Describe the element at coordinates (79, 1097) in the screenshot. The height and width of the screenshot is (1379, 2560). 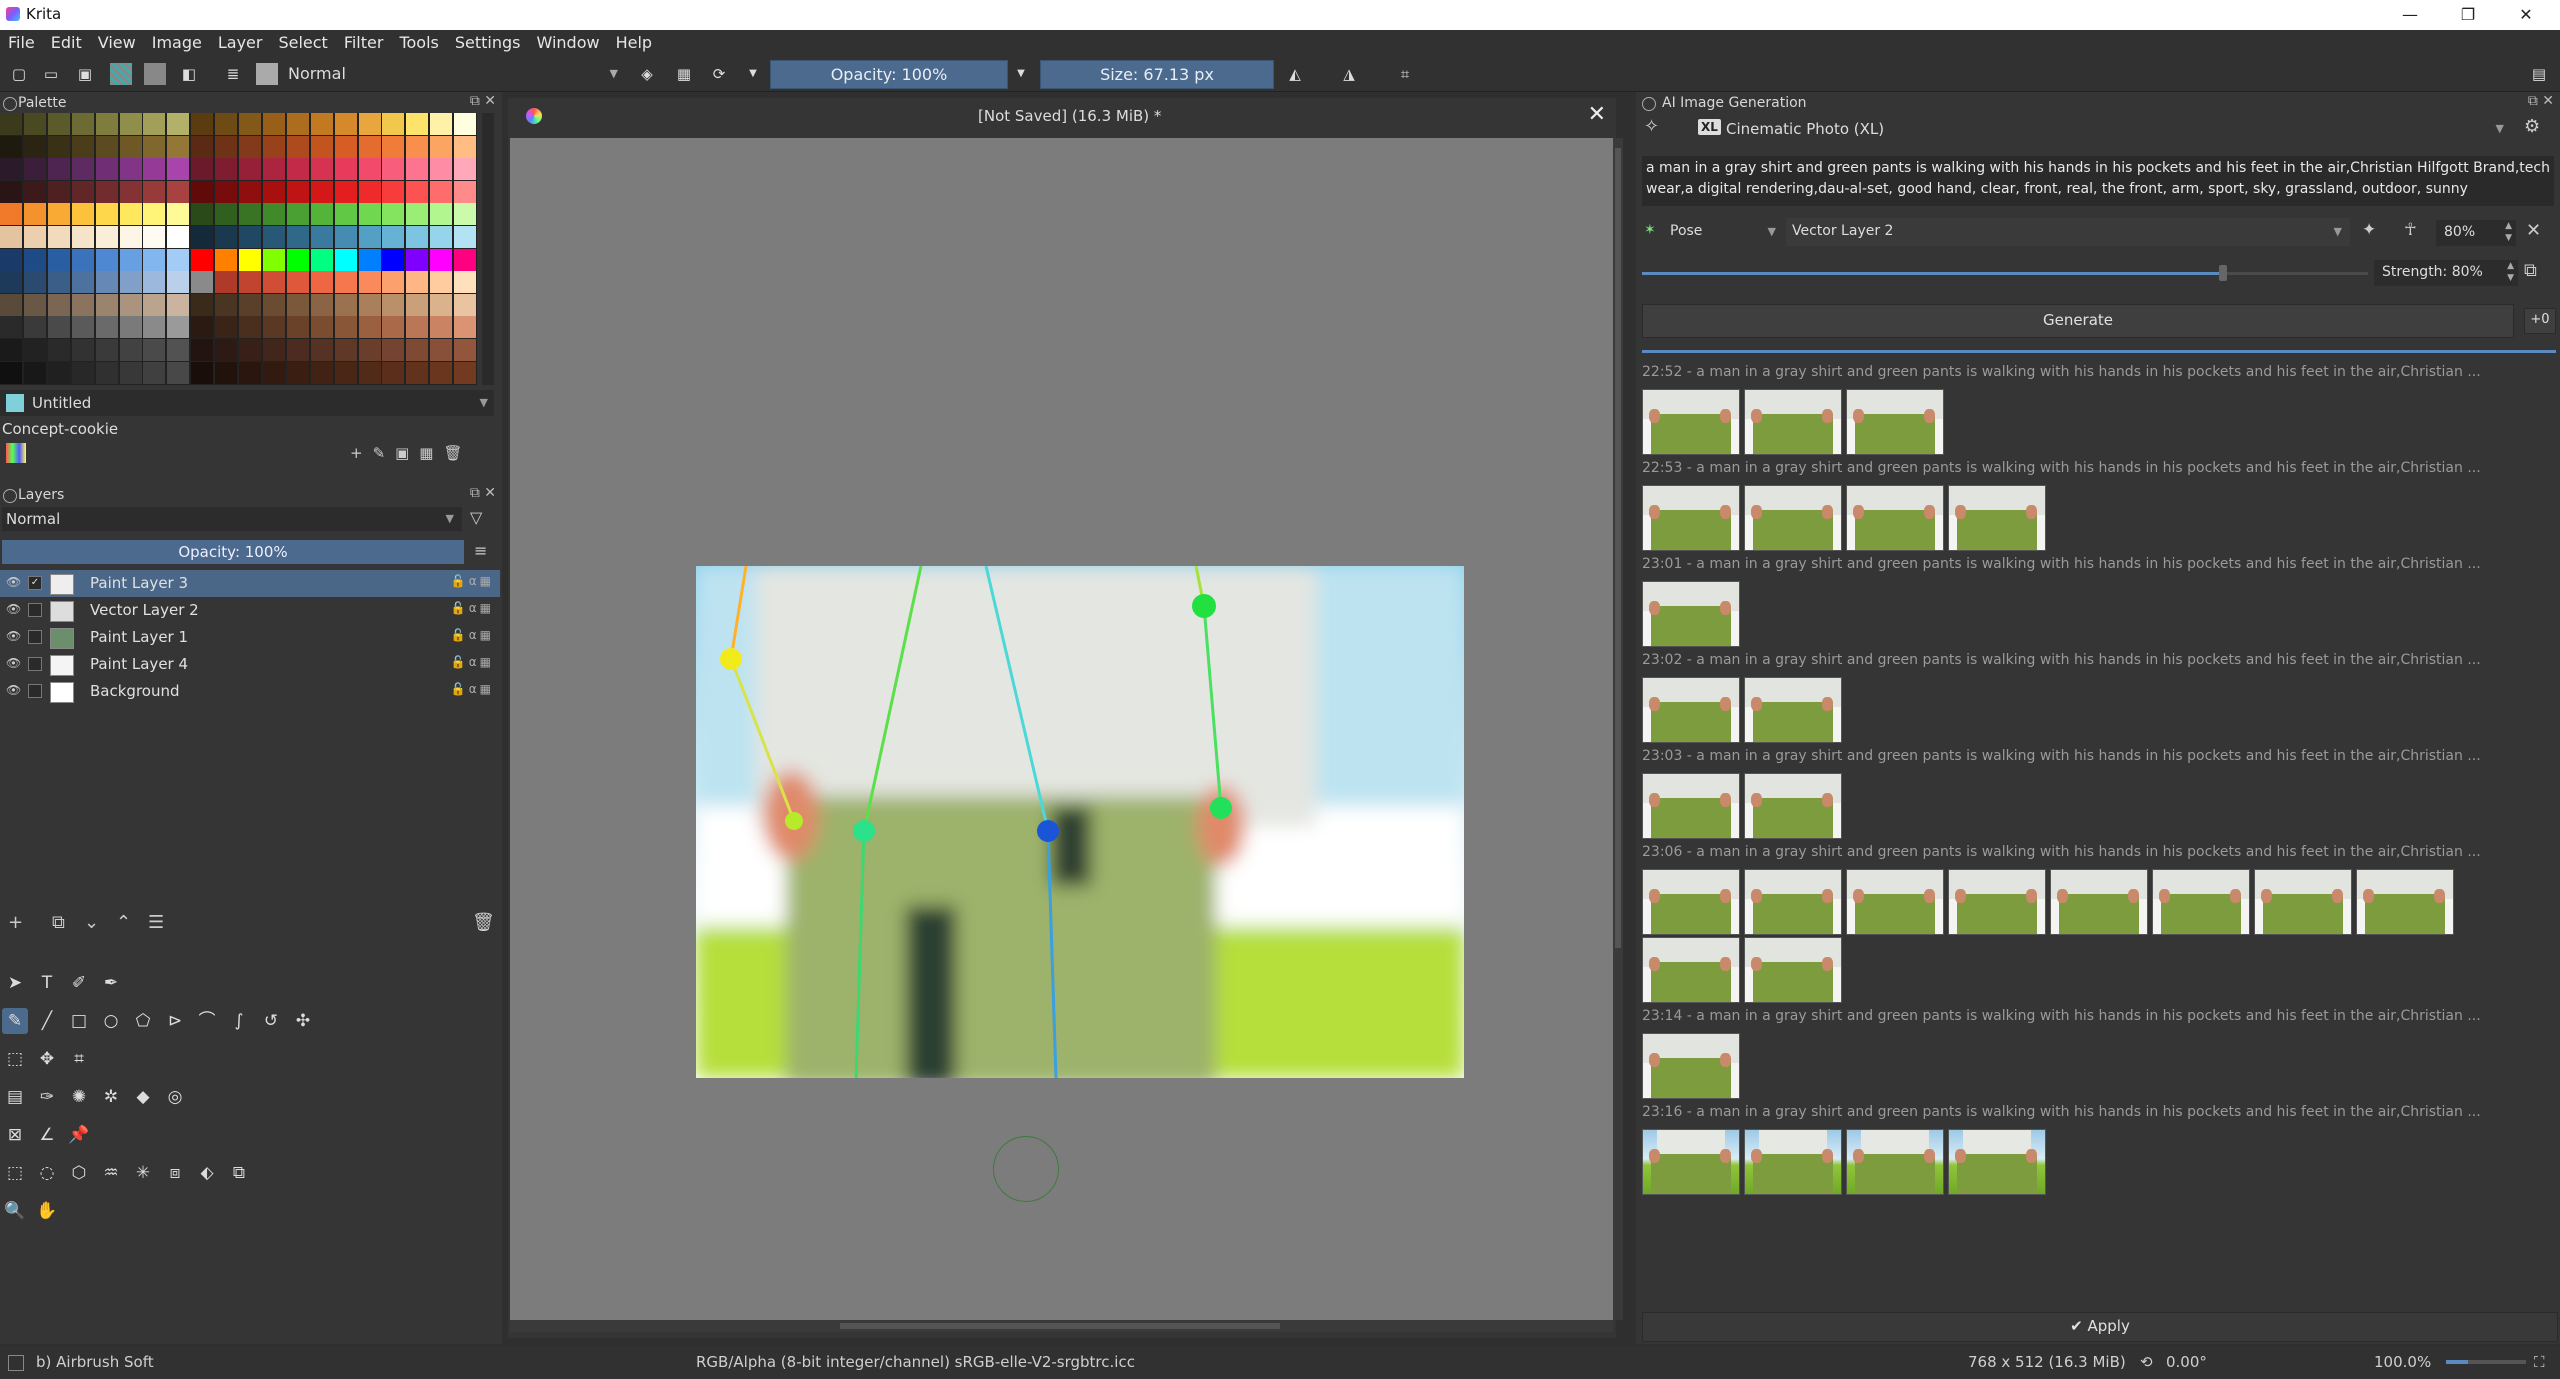
I see `smart-patch-icon: ✺` at that location.